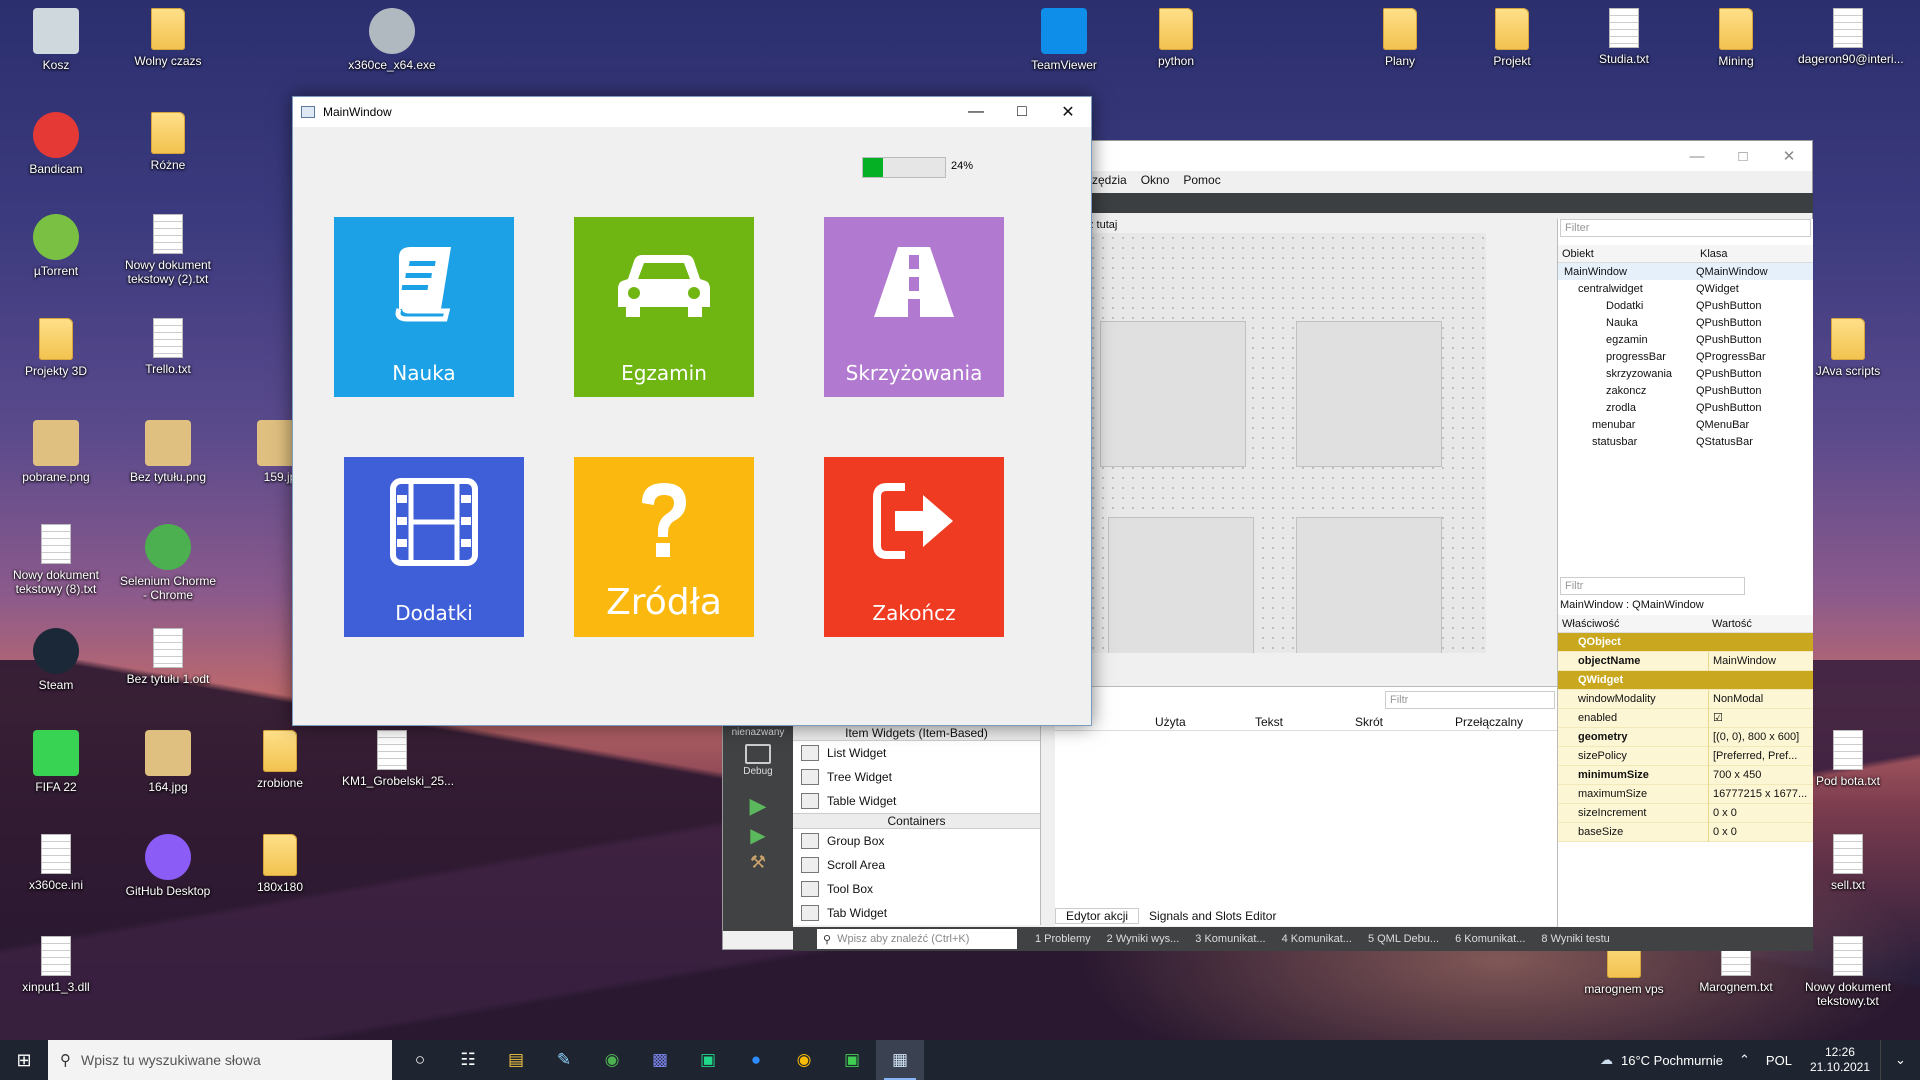 Image resolution: width=1920 pixels, height=1080 pixels. What do you see at coordinates (1606, 1060) in the screenshot?
I see `cloud-icon: ☁` at bounding box center [1606, 1060].